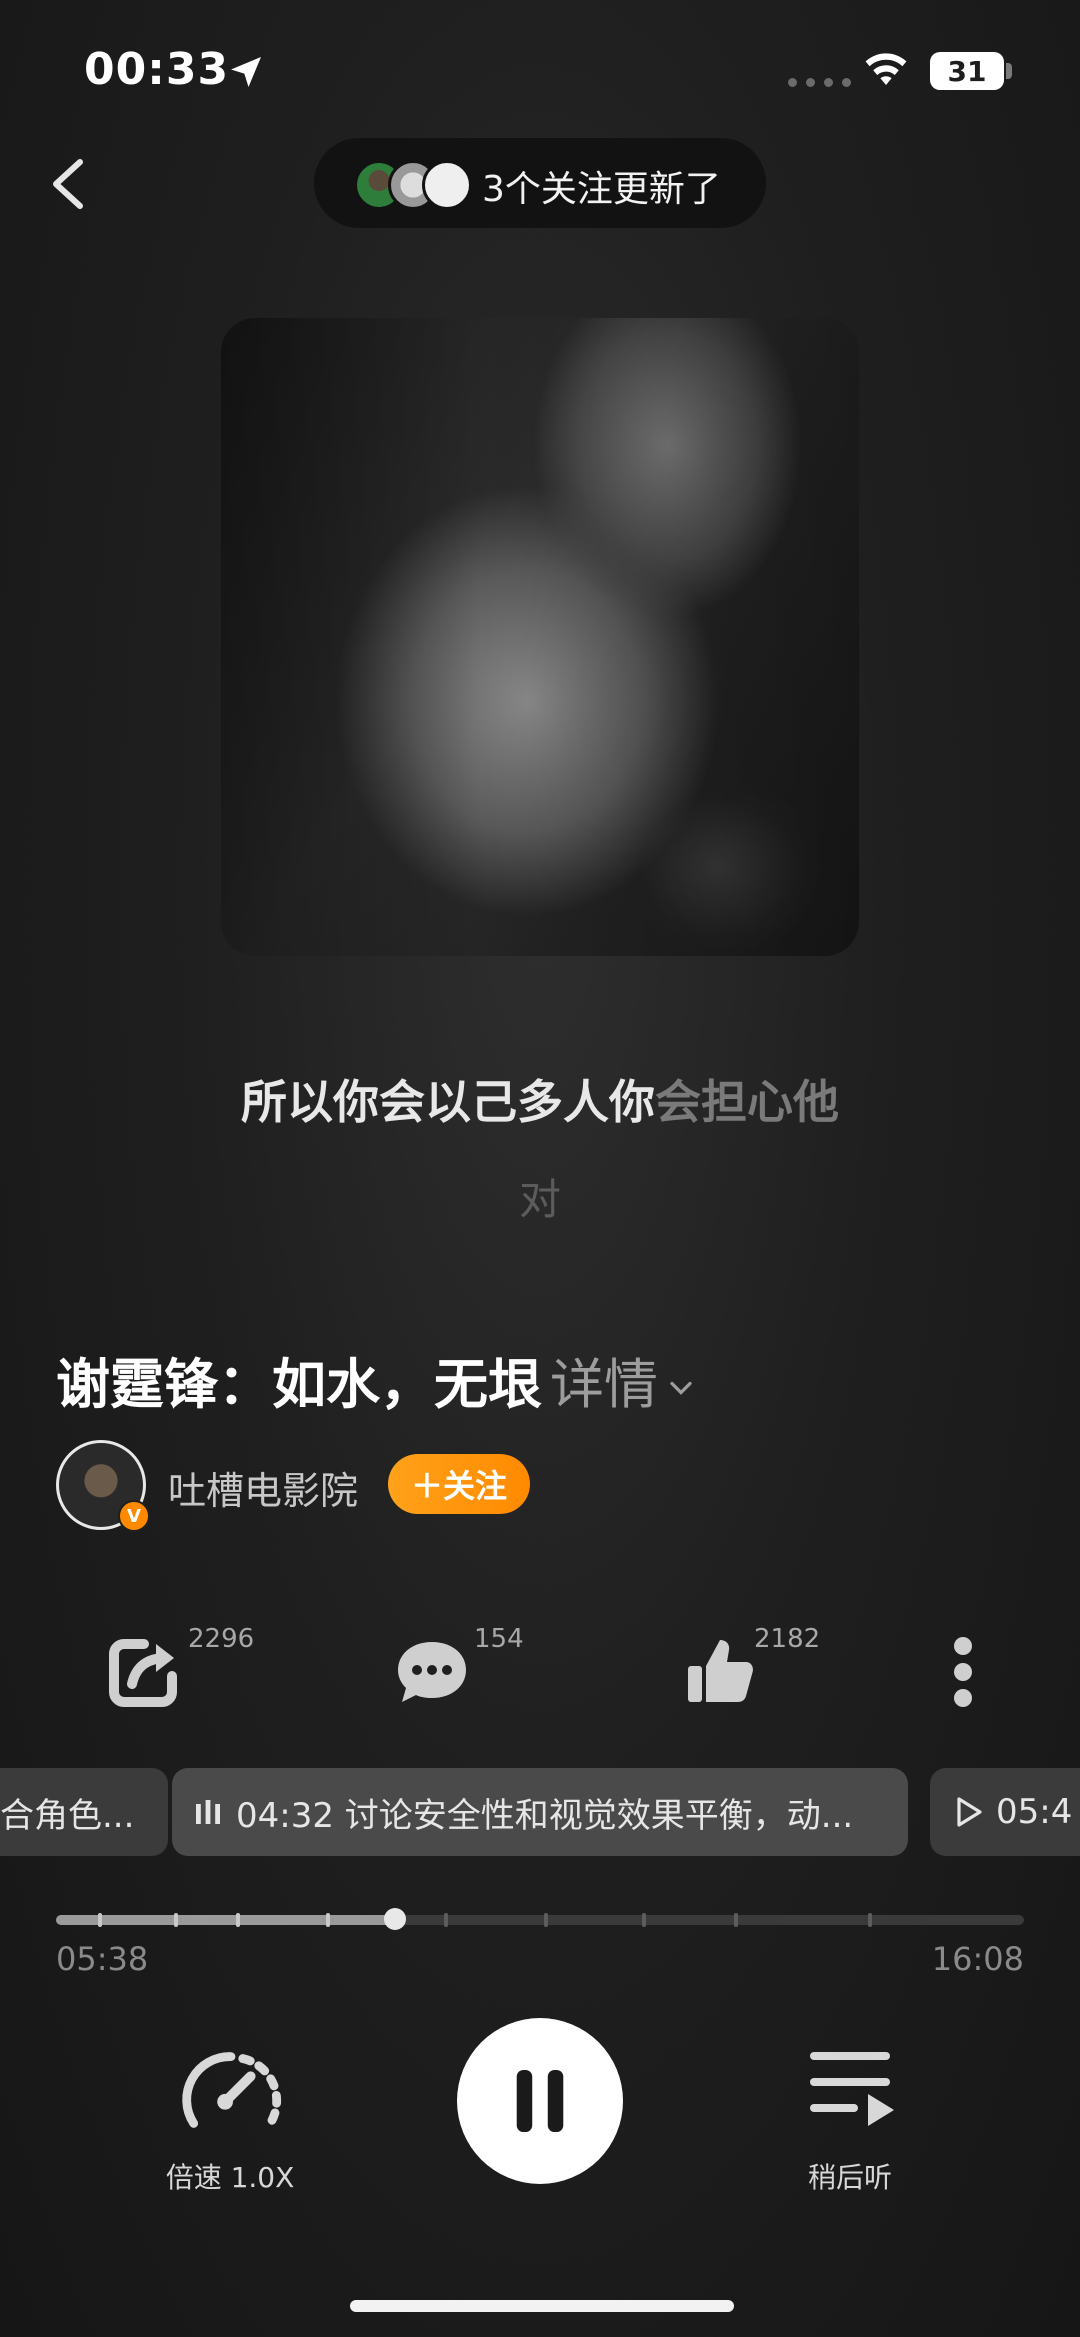 The height and width of the screenshot is (2337, 1080). Describe the element at coordinates (787, 1639) in the screenshot. I see `like-count: 2182` at that location.